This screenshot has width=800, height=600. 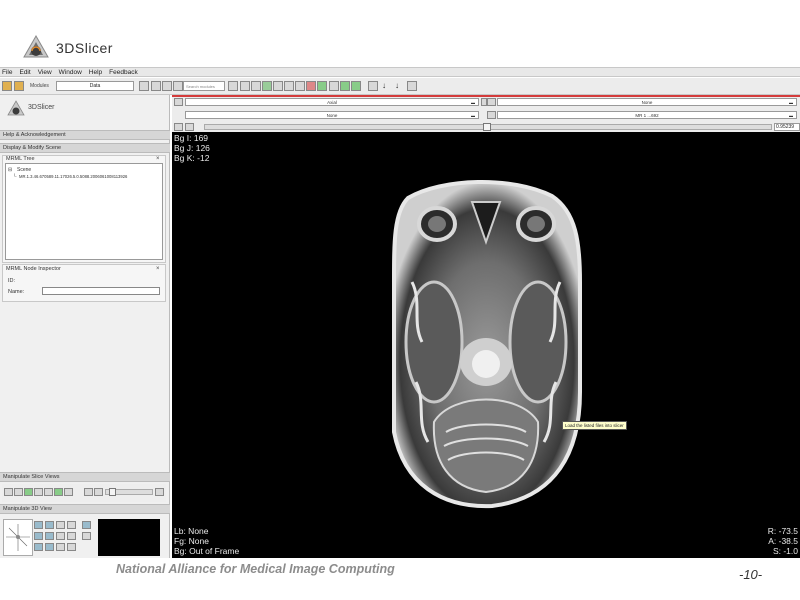 What do you see at coordinates (785, 551) in the screenshot?
I see `s-coordinate-readout: S: -1.0` at bounding box center [785, 551].